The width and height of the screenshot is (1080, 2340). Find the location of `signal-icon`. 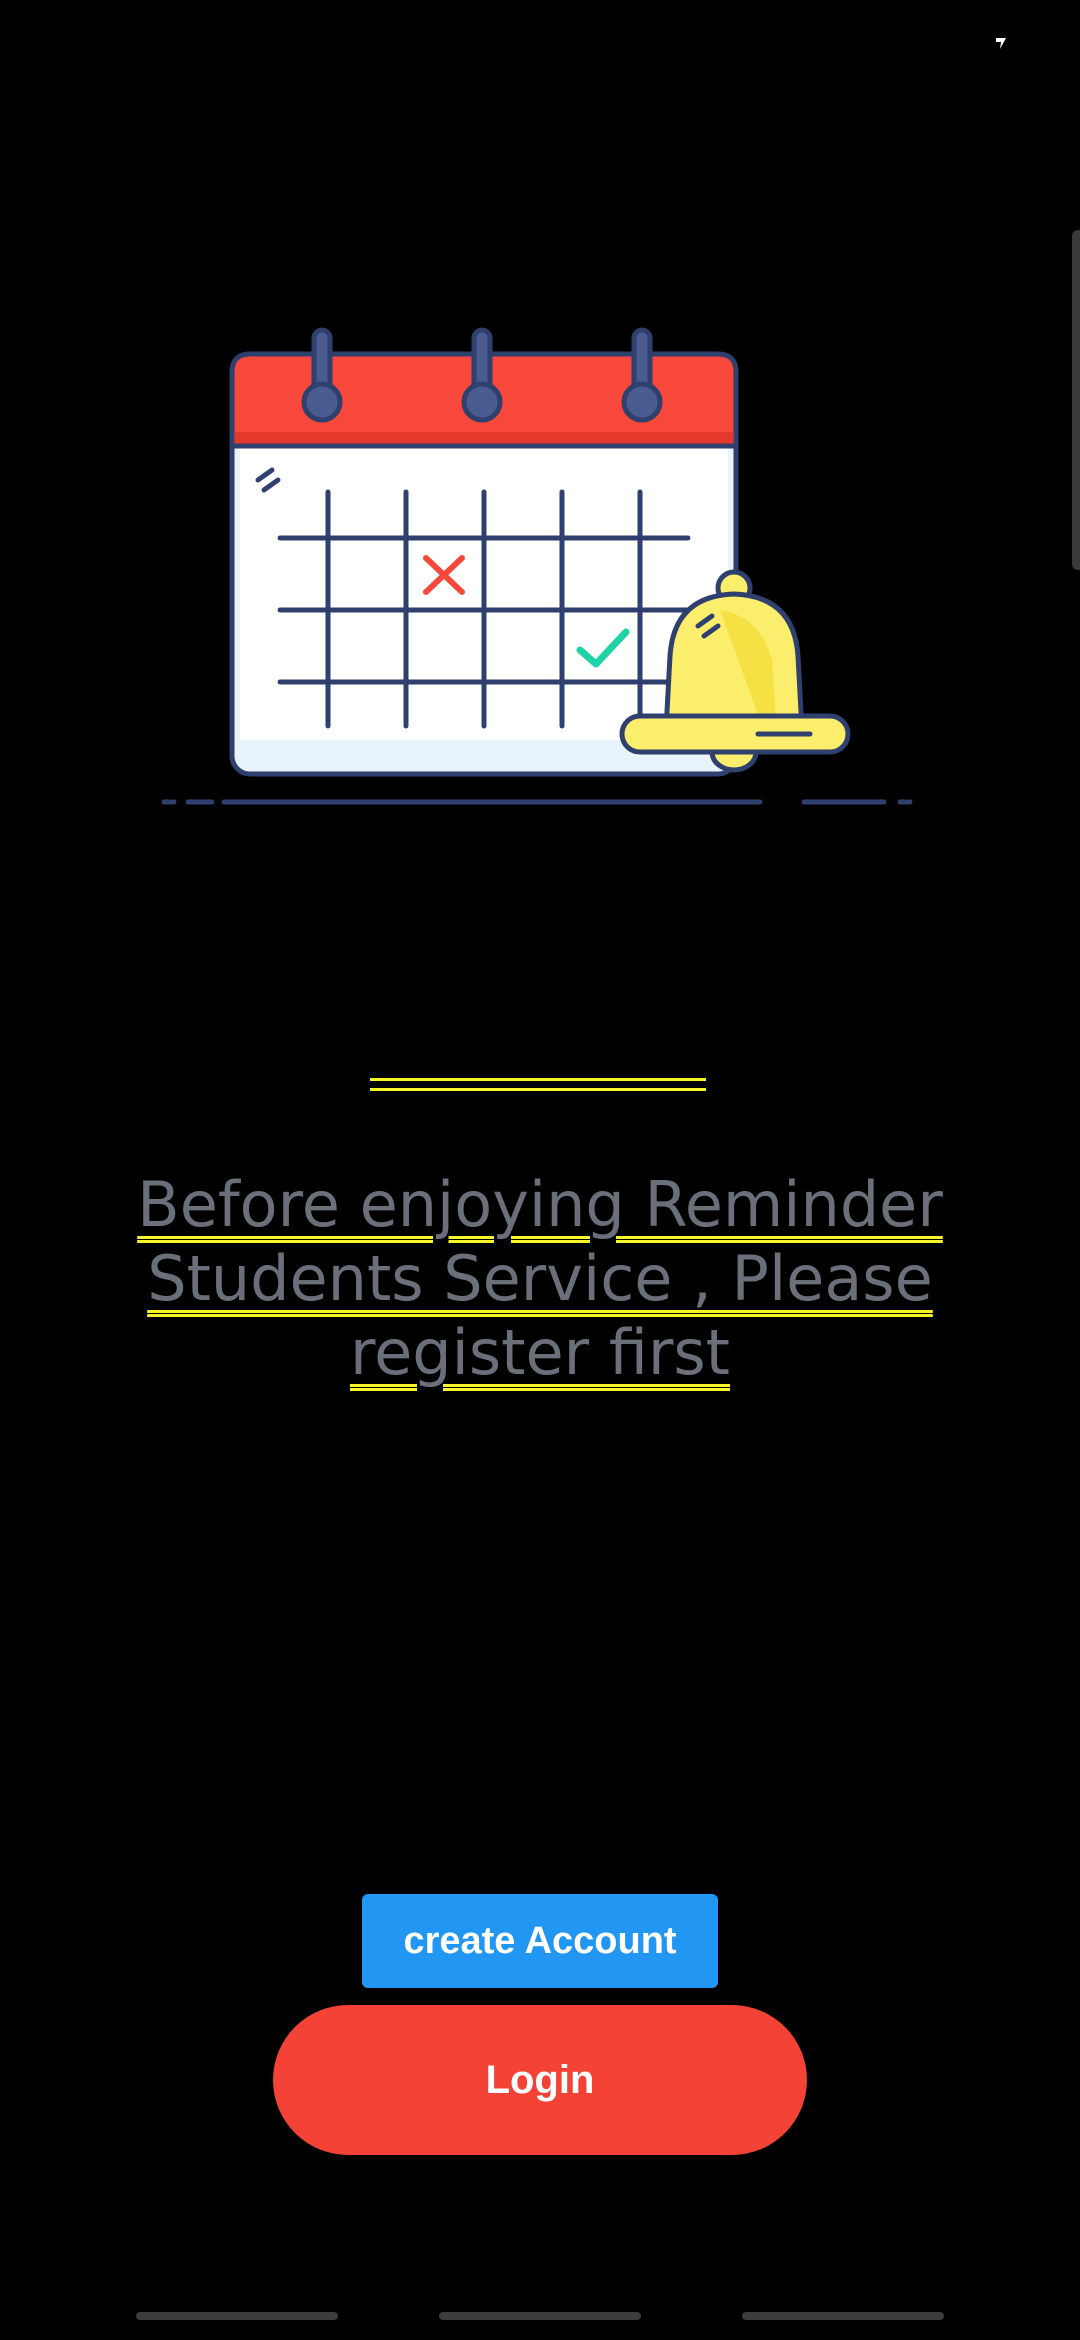

signal-icon is located at coordinates (1001, 43).